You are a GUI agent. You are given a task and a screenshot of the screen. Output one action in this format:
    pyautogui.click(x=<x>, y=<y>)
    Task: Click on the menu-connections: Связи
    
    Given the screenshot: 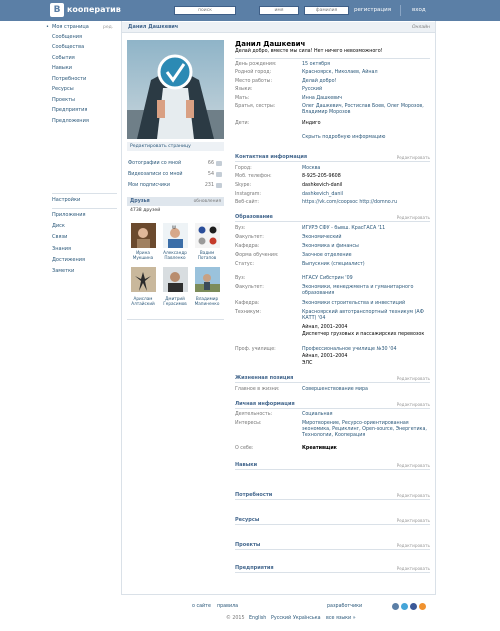 What is the action you would take?
    pyautogui.click(x=59, y=237)
    